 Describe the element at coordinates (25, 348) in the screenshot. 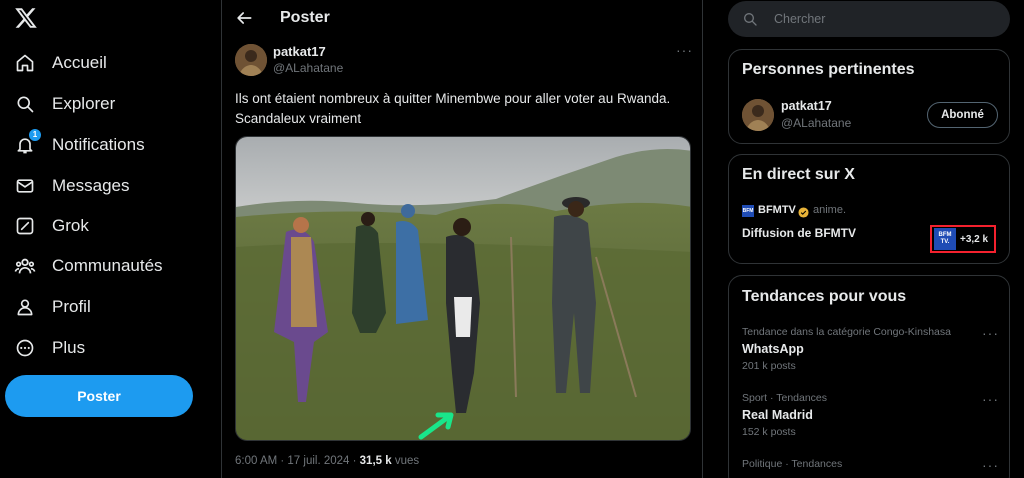

I see `more-circle-icon` at that location.